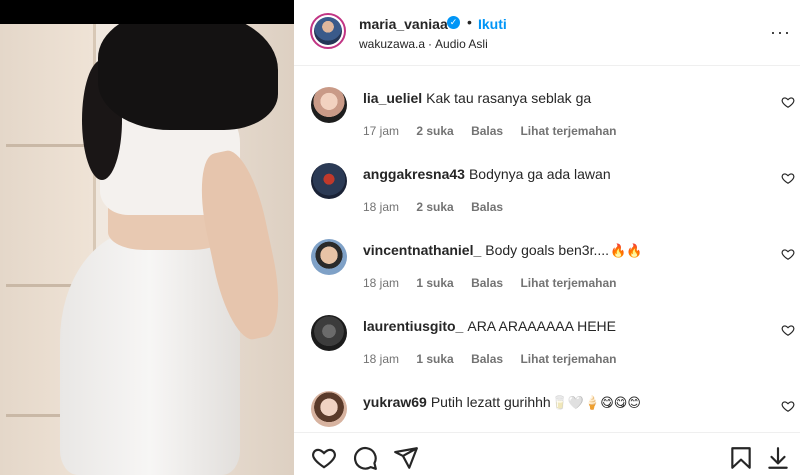 This screenshot has height=475, width=800. I want to click on comment-item: yukraw69 Putih lezatt gurihhh🥛🤍🍦😋😋😊, so click(547, 401).